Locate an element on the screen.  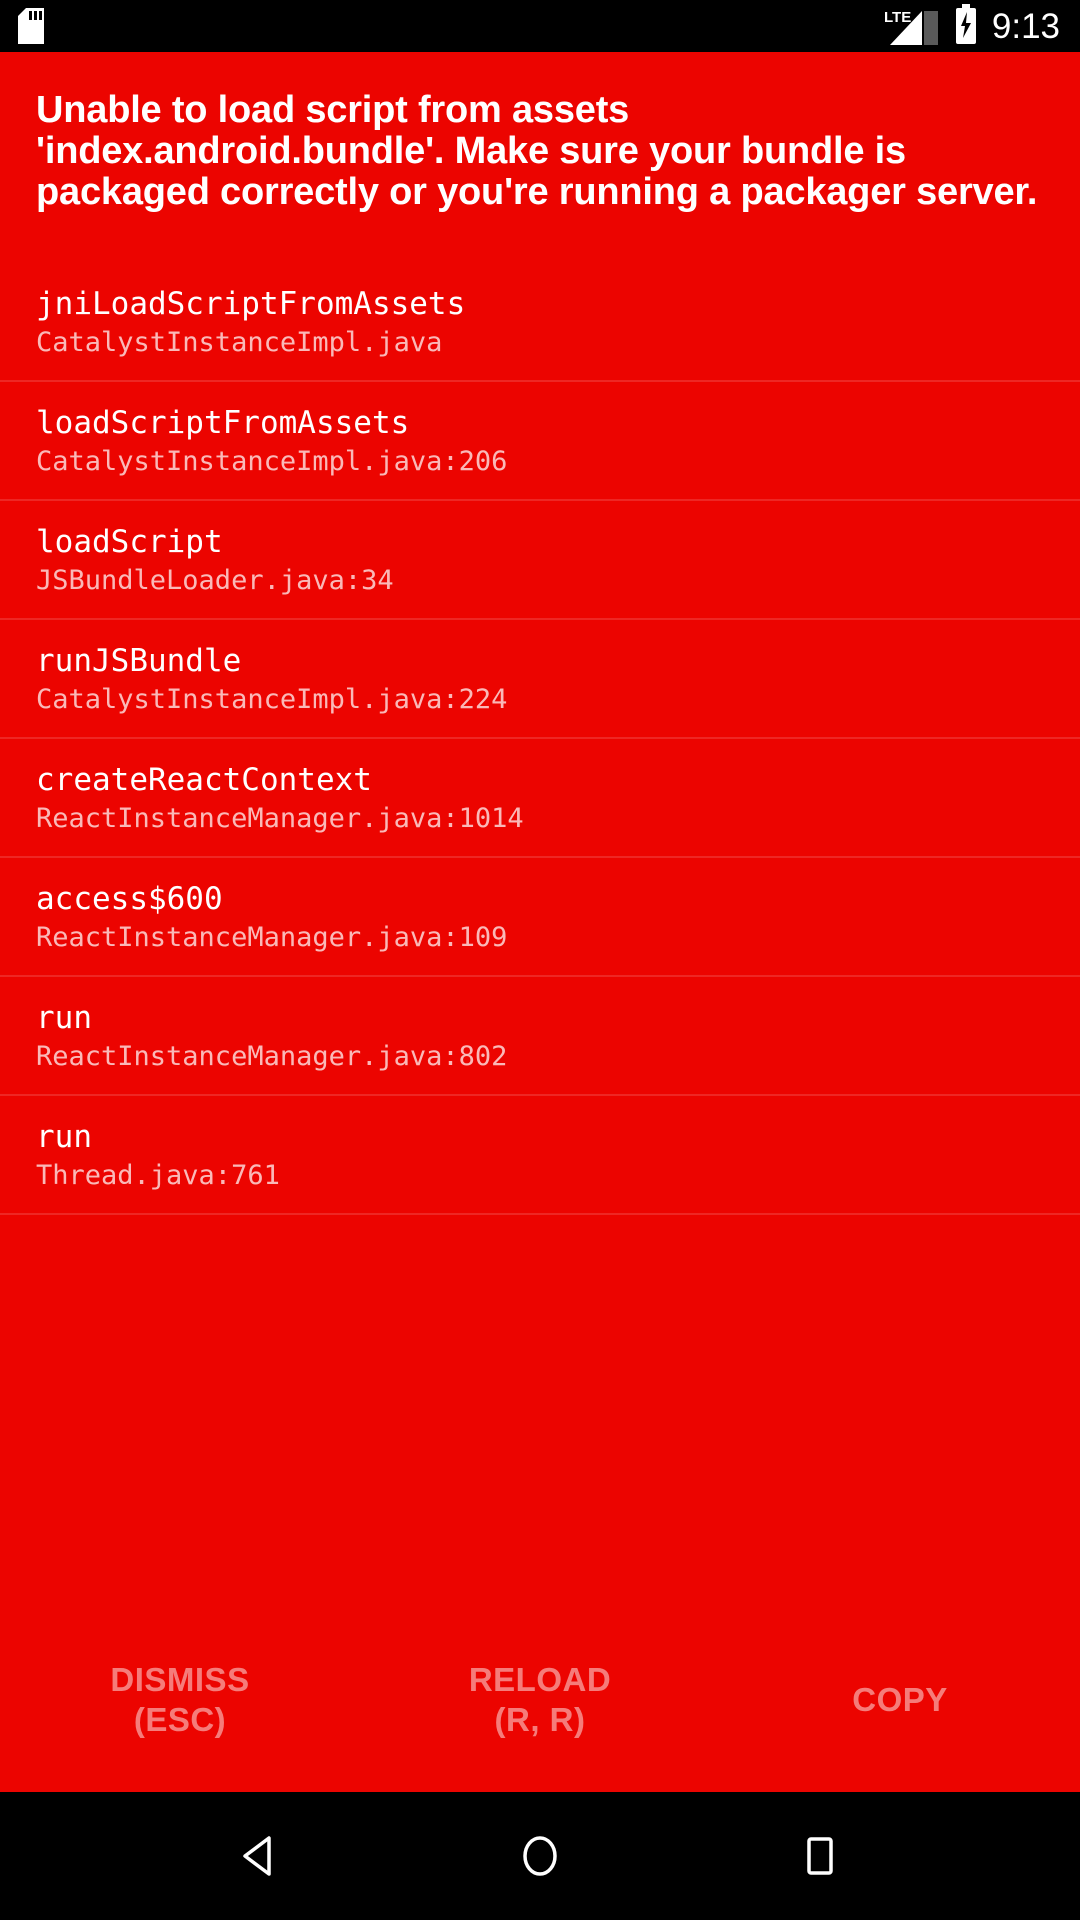
action-button-hint: (R, R) is located at coordinates (540, 1719).